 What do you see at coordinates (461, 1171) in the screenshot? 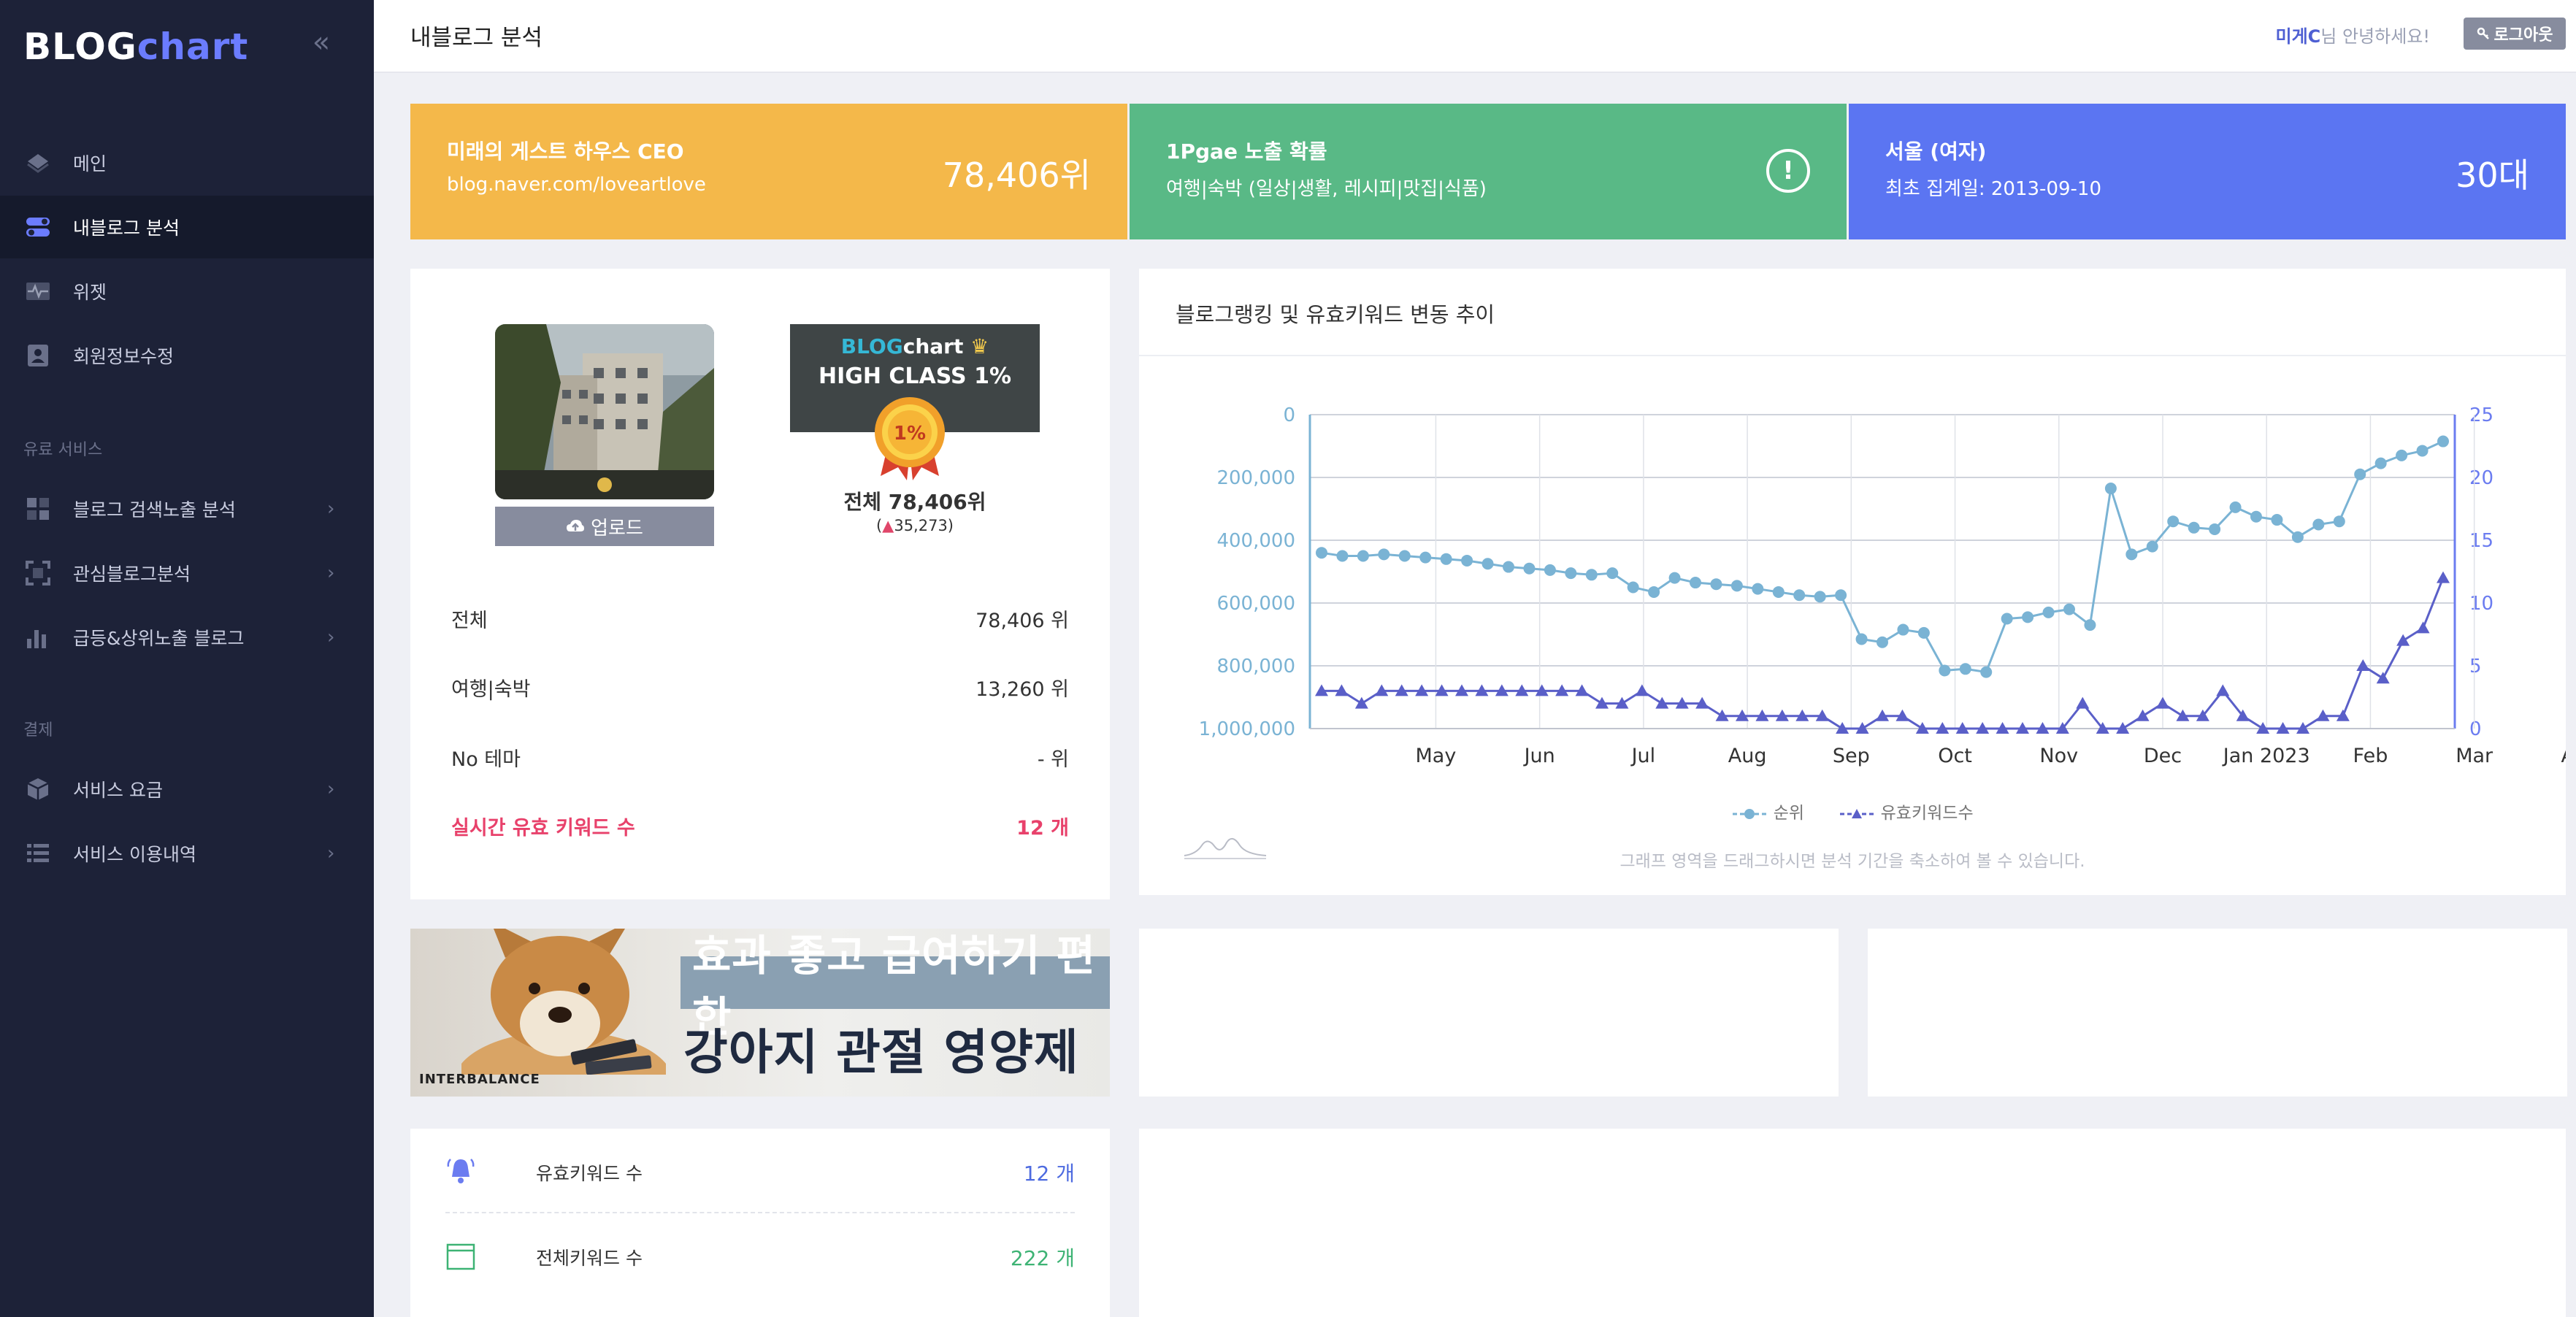
I see `bell-icon` at bounding box center [461, 1171].